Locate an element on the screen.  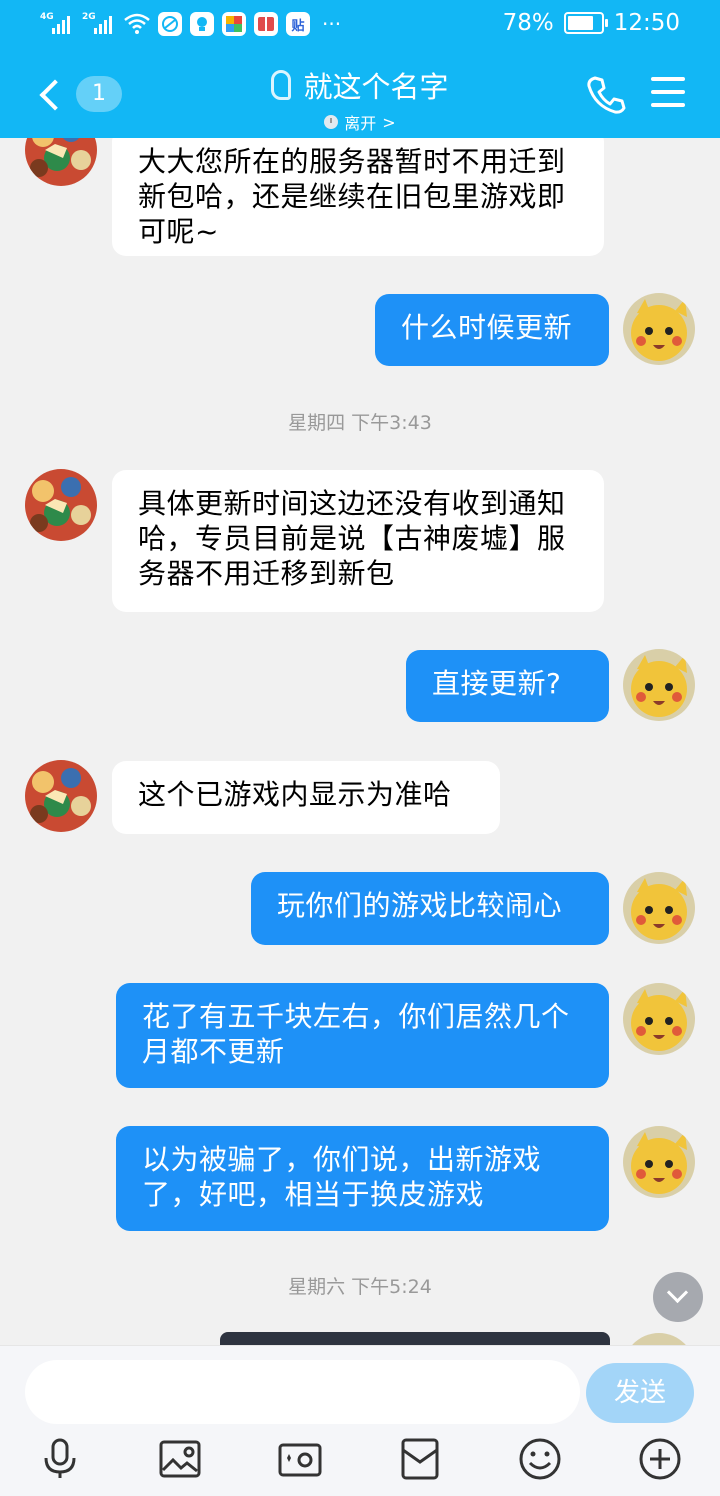
tieba-app-icon: 贴 is located at coordinates (298, 24).